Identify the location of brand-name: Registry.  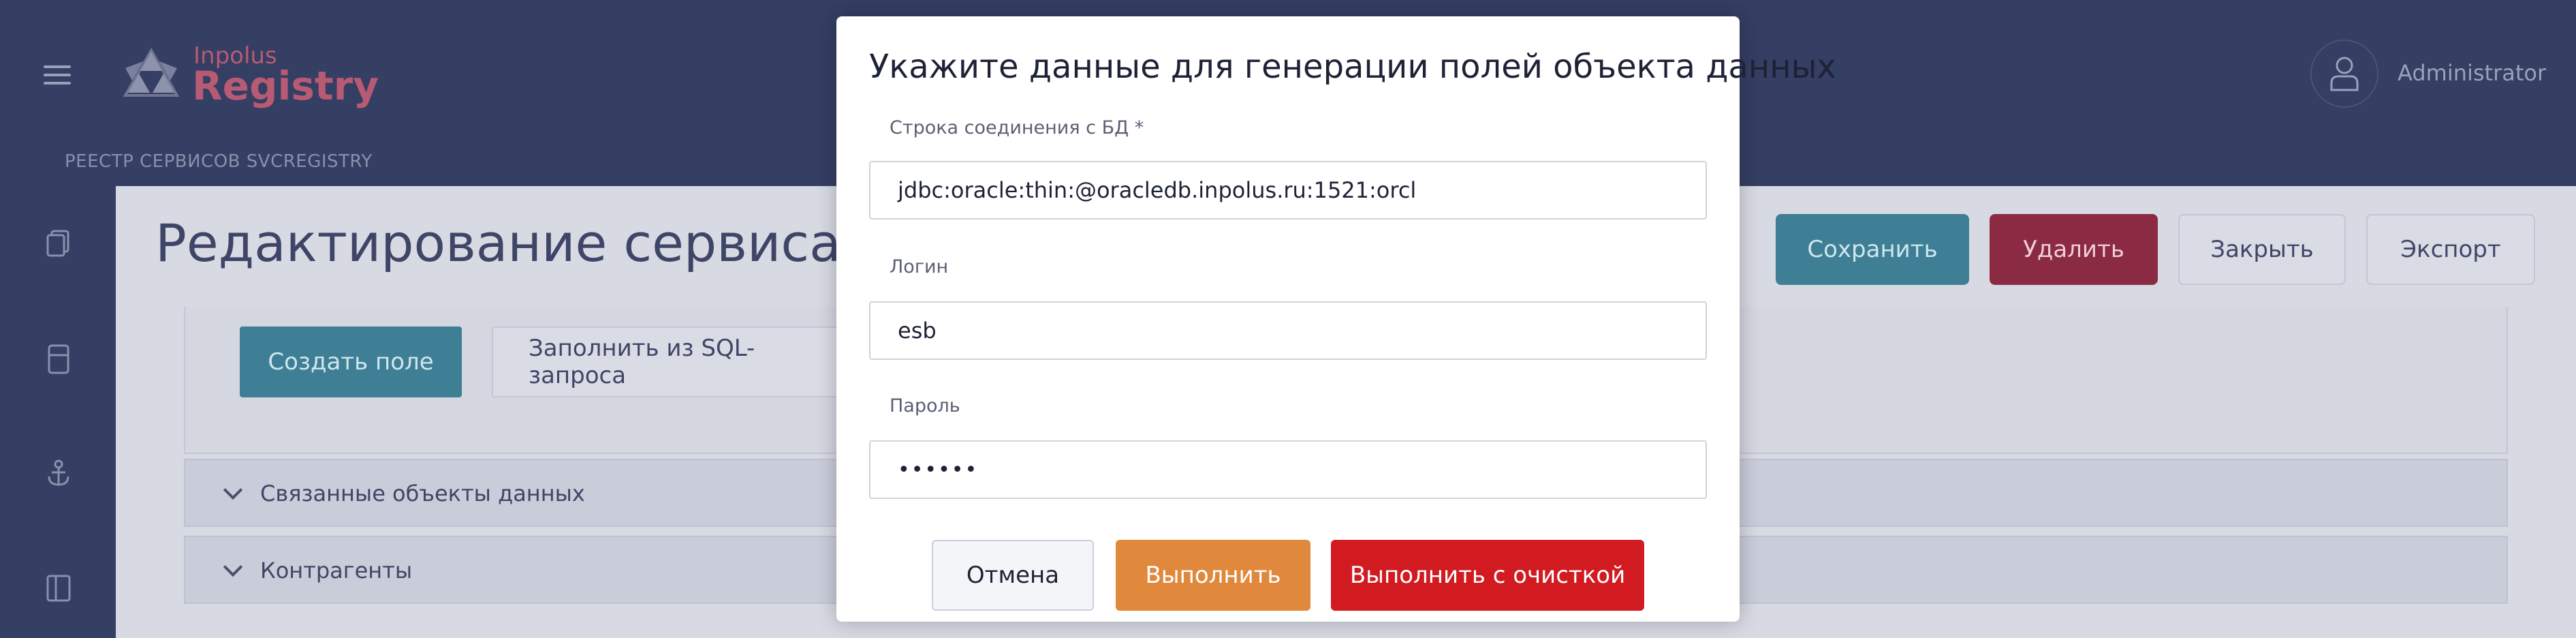
(285, 86).